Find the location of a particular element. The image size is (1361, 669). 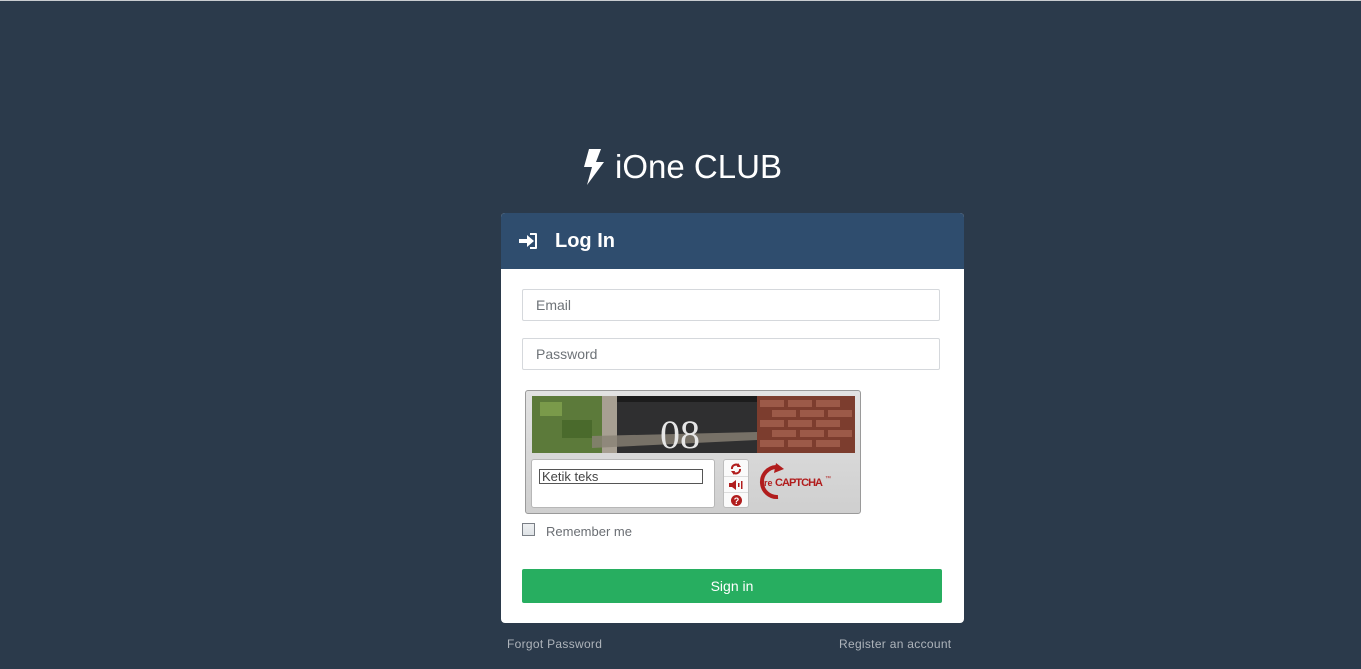

sign-in-button: Sign in is located at coordinates (732, 586).